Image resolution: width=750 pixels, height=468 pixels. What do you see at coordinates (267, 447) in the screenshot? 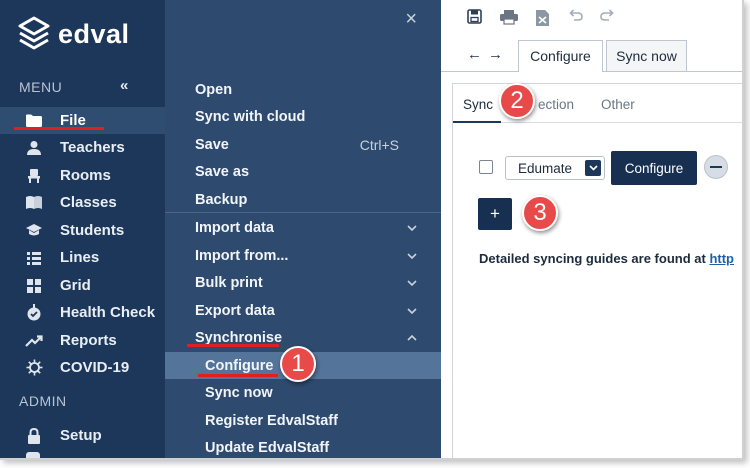
I see `menu-item-label: Update EdvalStaff` at bounding box center [267, 447].